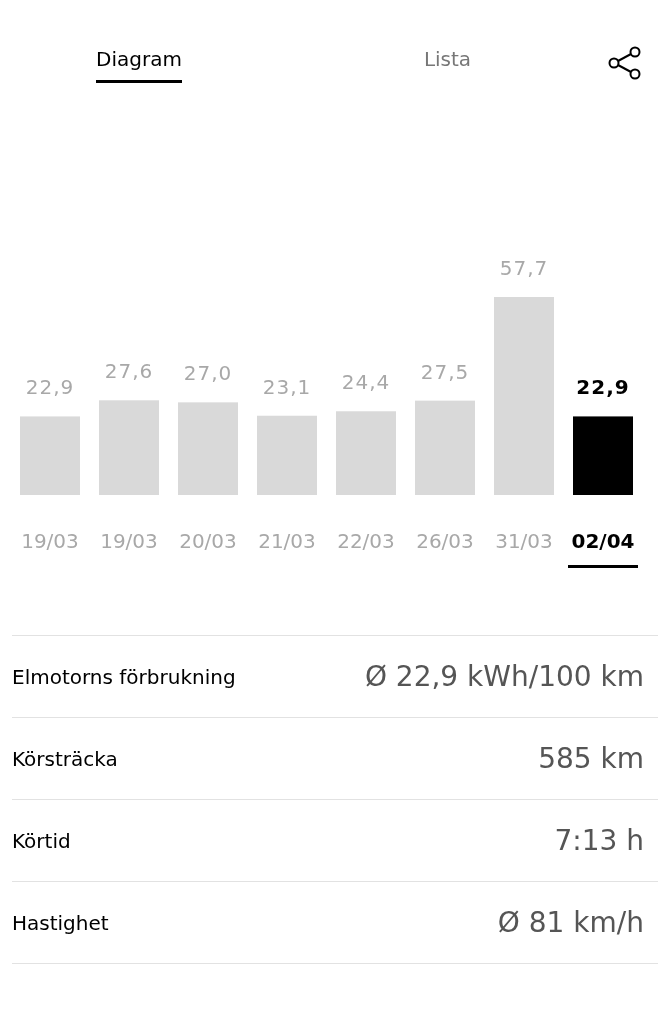  I want to click on view-tab: Lista, so click(447, 63).